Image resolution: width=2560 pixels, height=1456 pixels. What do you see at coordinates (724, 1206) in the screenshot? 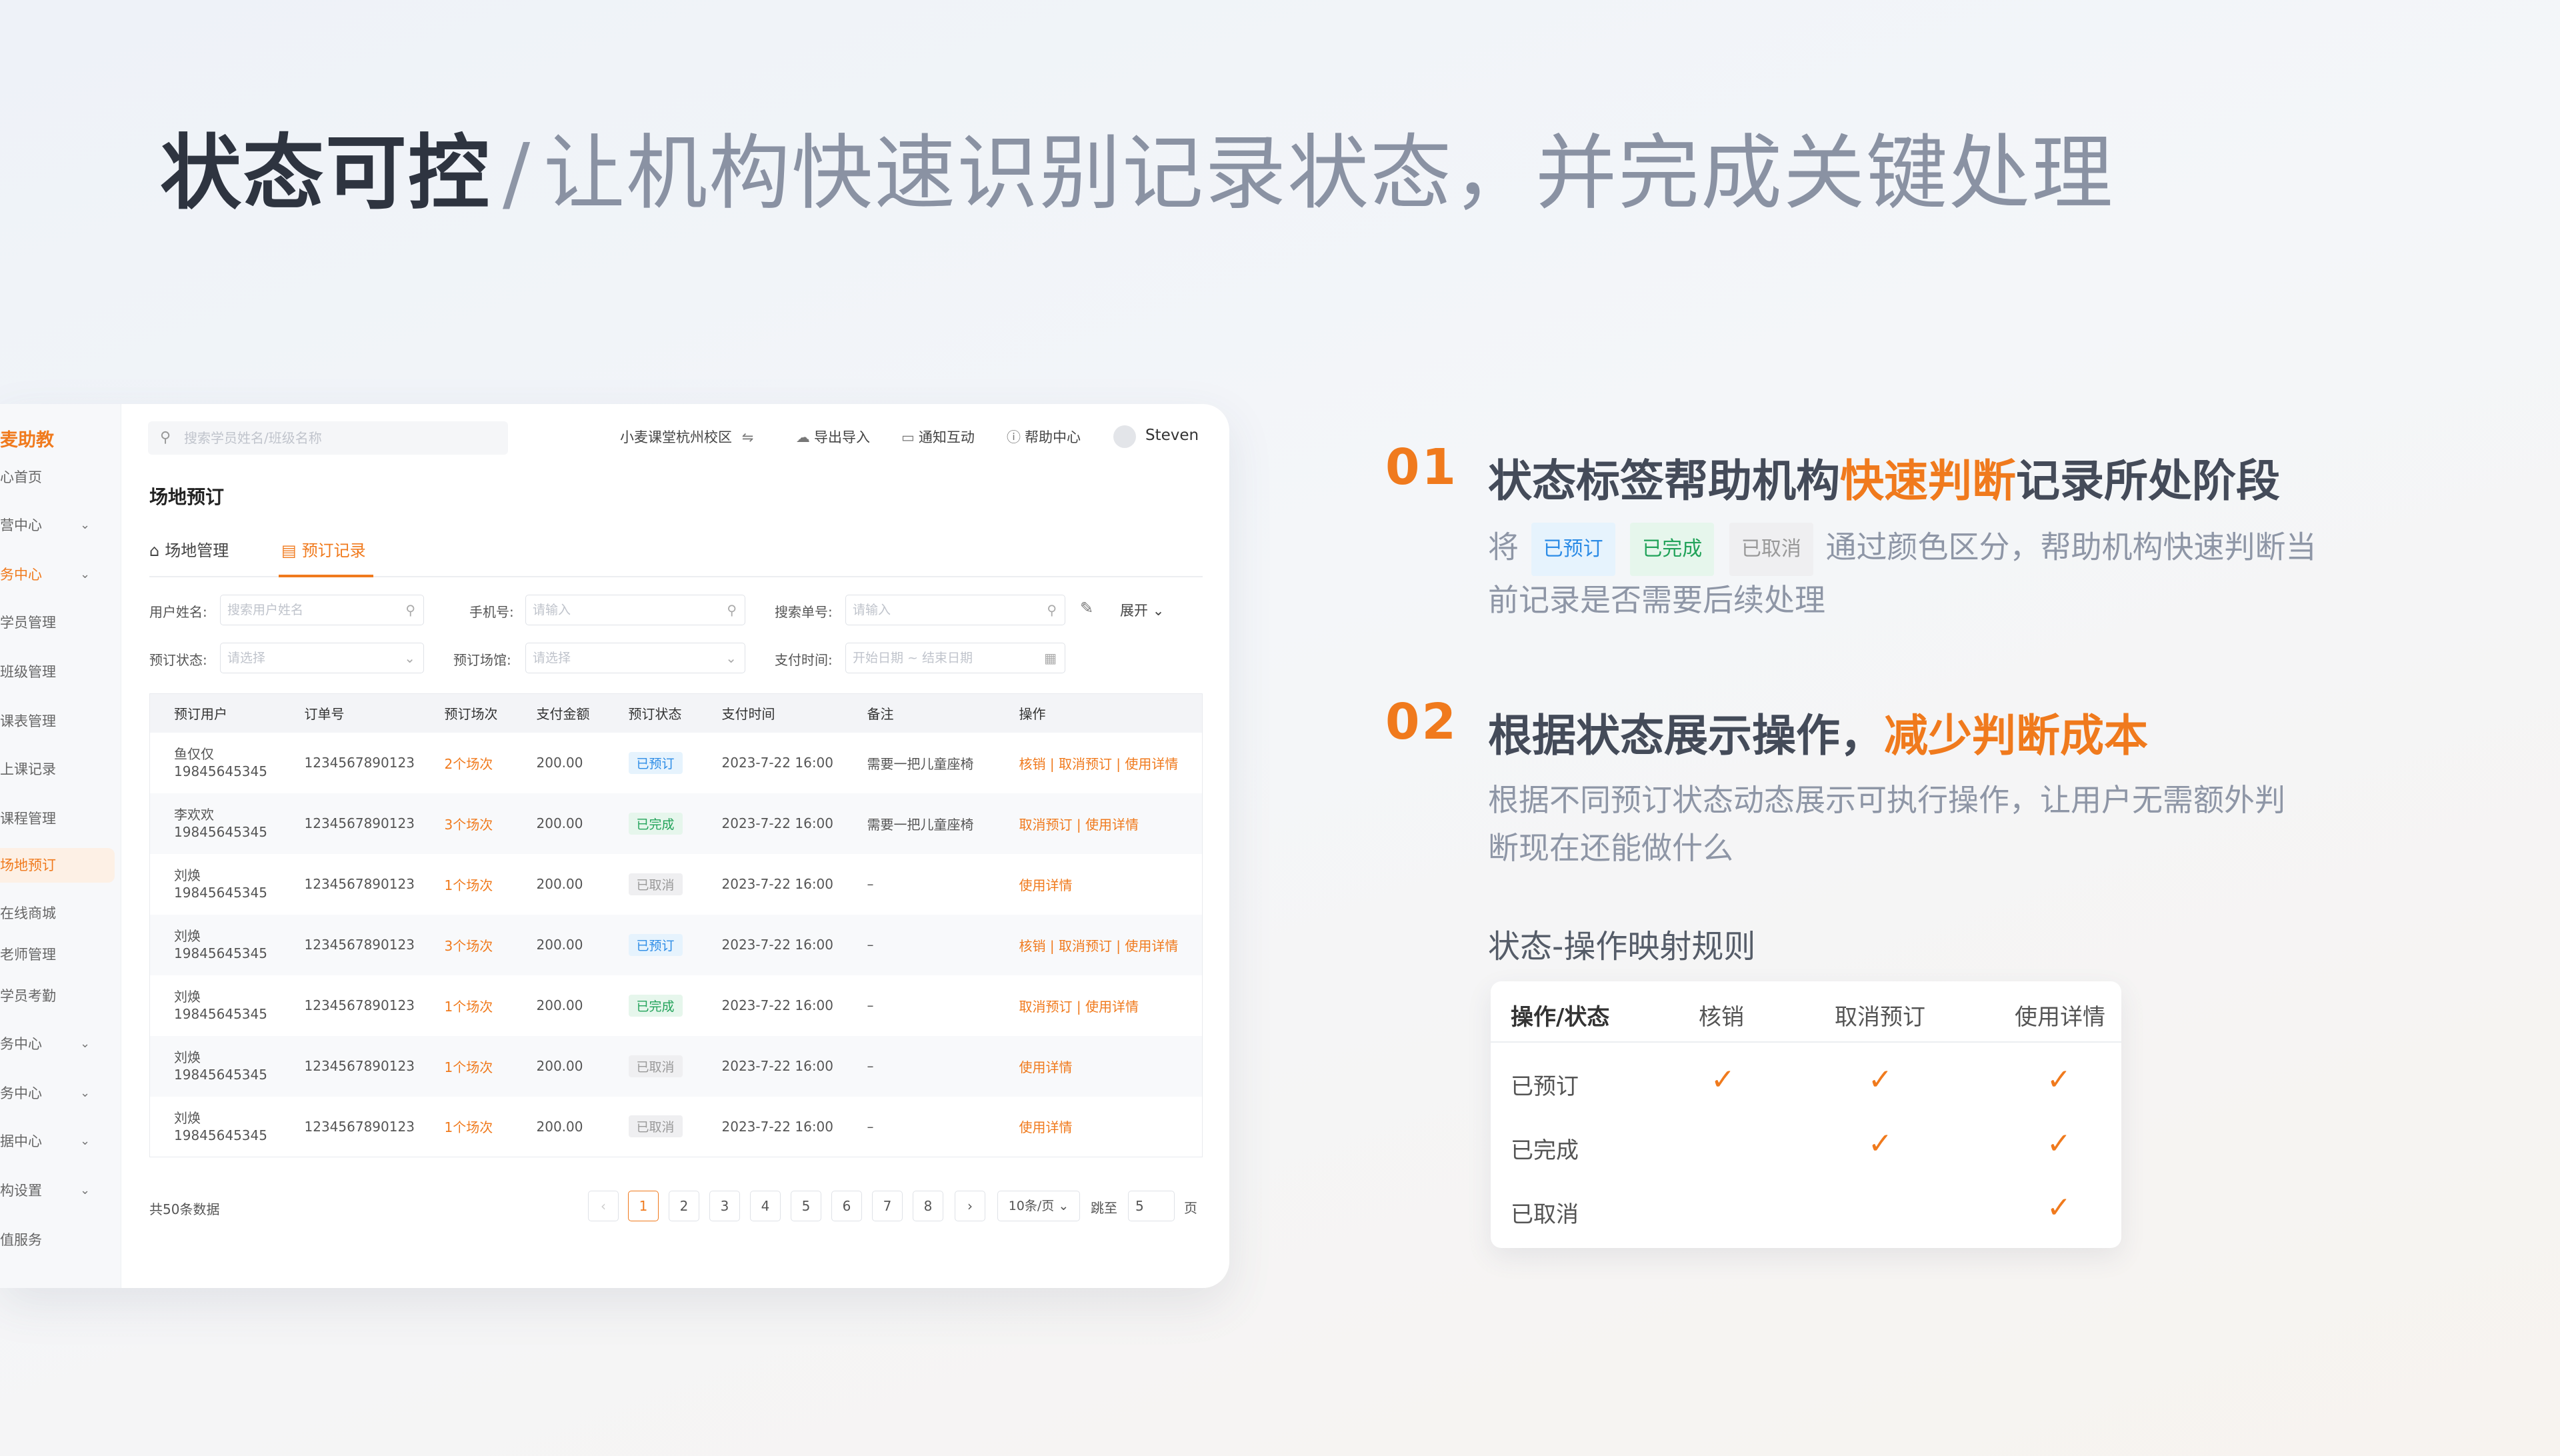
I see `page-button: 3` at bounding box center [724, 1206].